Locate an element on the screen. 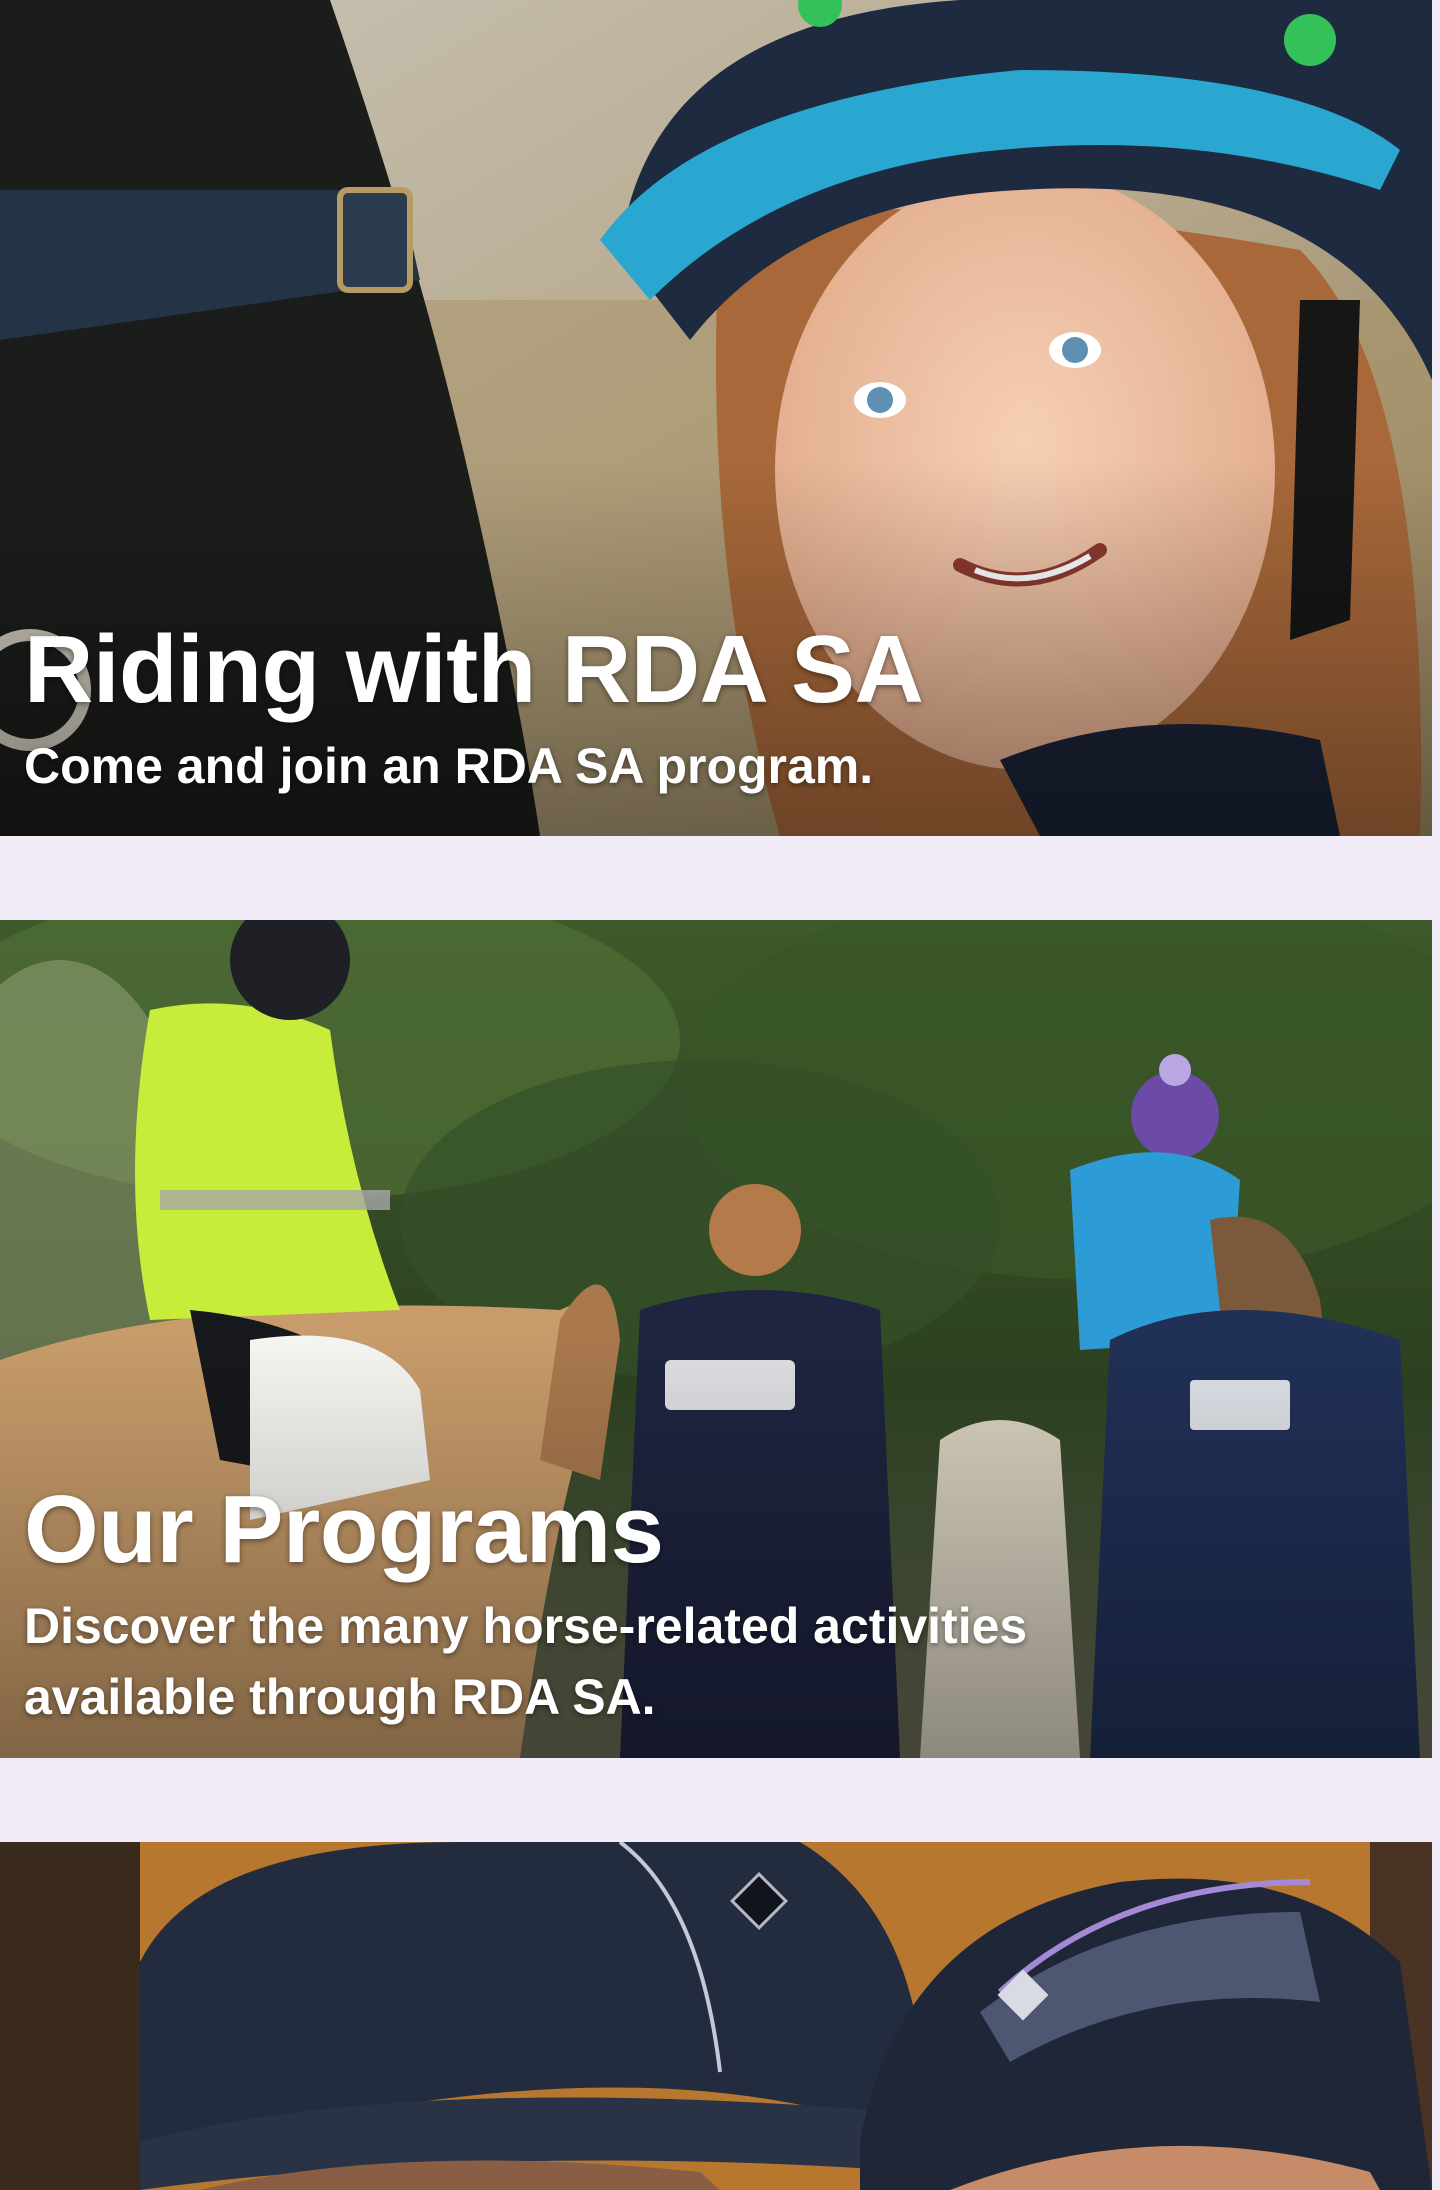 Image resolution: width=1440 pixels, height=2190 pixels. card-title: Our Programs is located at coordinates (344, 1529).